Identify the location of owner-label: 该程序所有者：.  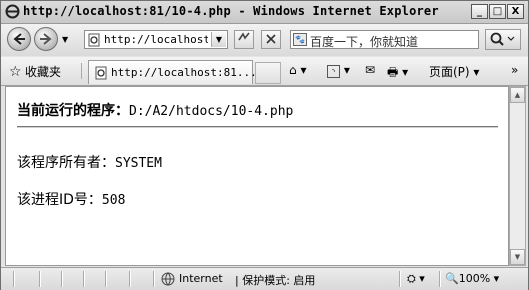
(66, 163).